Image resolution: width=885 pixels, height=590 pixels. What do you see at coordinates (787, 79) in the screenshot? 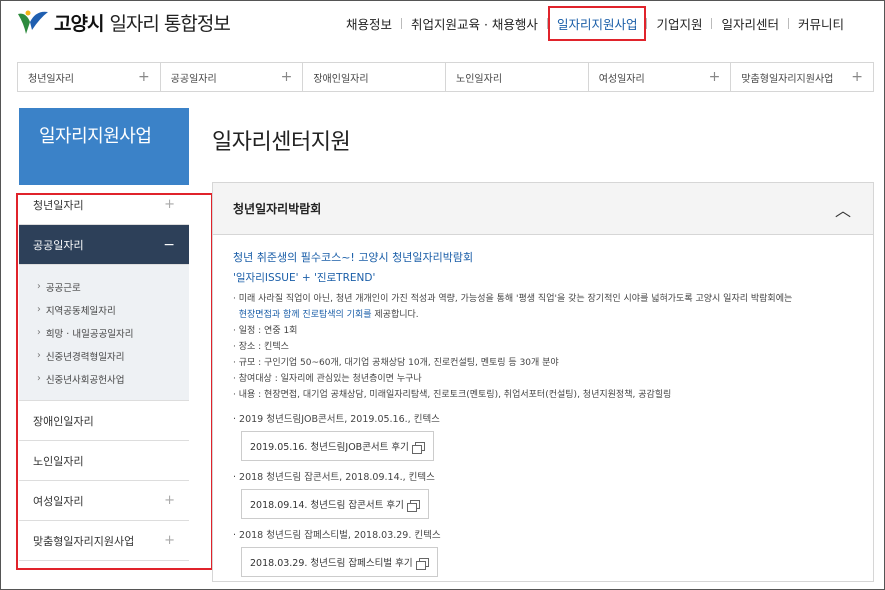
I see `category-label: 맞춤형일자리지원사업` at bounding box center [787, 79].